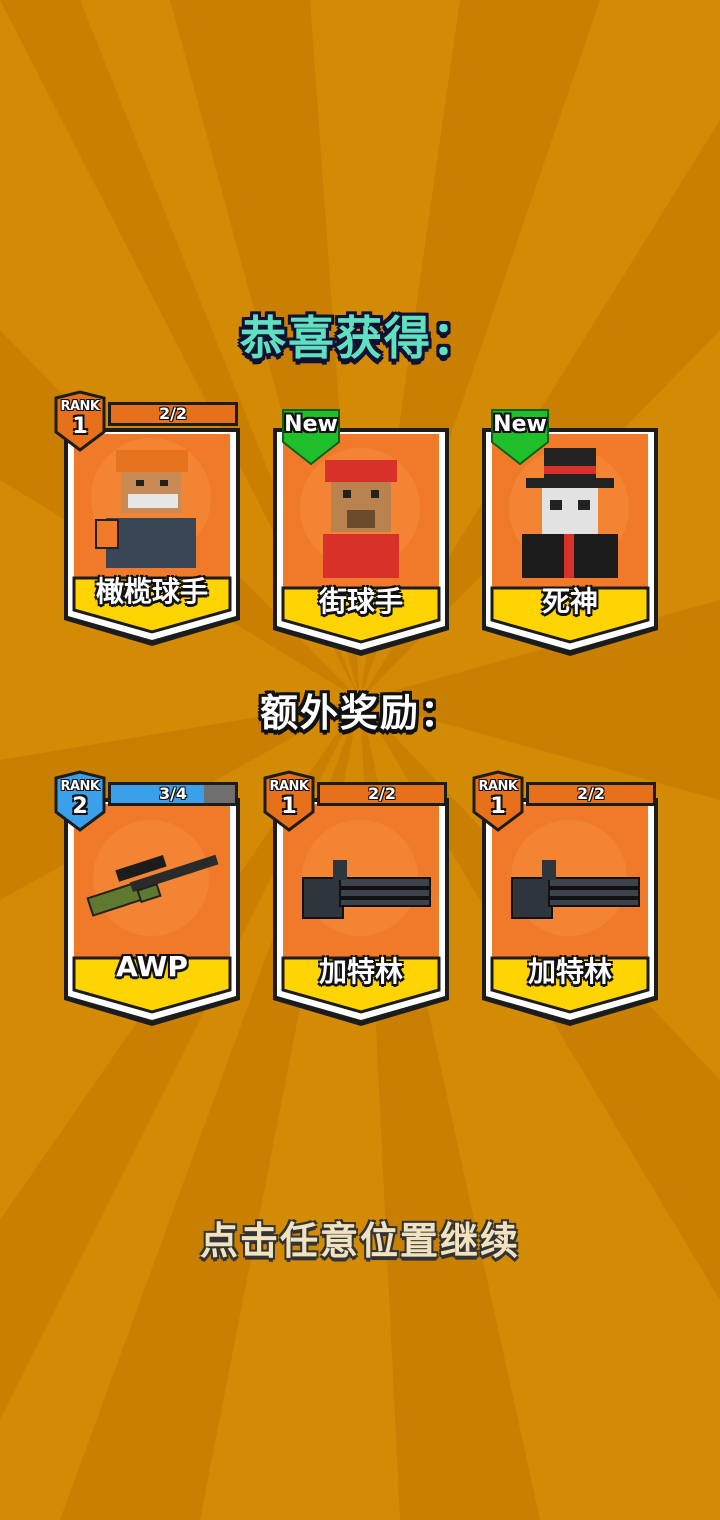  I want to click on reward-name: 死神, so click(569, 601).